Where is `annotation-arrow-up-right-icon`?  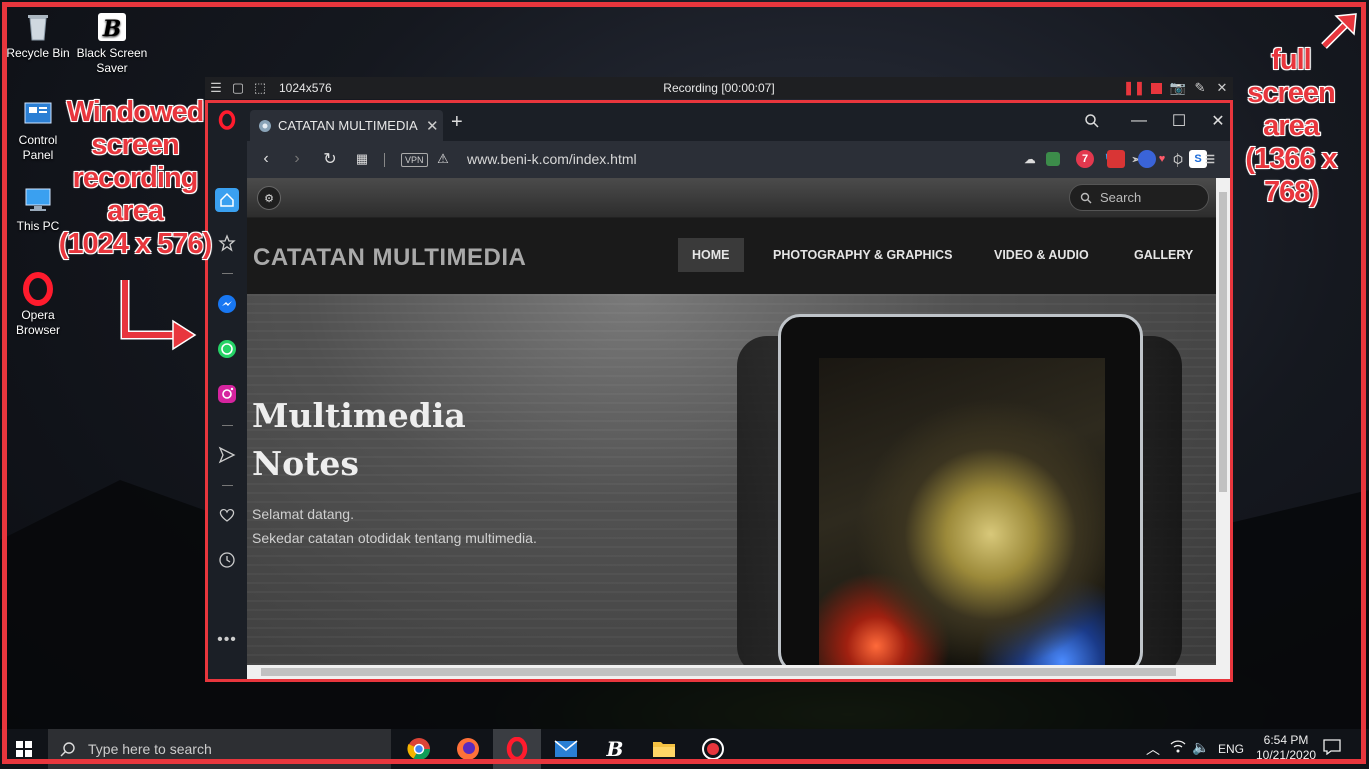
annotation-arrow-up-right-icon is located at coordinates (1339, 31).